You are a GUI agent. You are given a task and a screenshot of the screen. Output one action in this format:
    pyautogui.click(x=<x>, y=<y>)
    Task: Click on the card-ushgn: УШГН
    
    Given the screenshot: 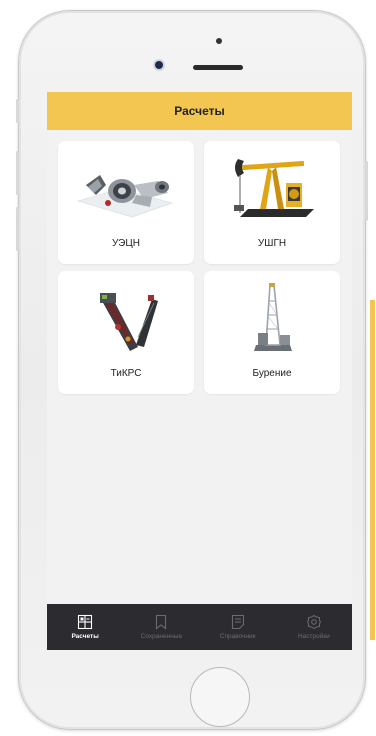 What is the action you would take?
    pyautogui.click(x=272, y=202)
    